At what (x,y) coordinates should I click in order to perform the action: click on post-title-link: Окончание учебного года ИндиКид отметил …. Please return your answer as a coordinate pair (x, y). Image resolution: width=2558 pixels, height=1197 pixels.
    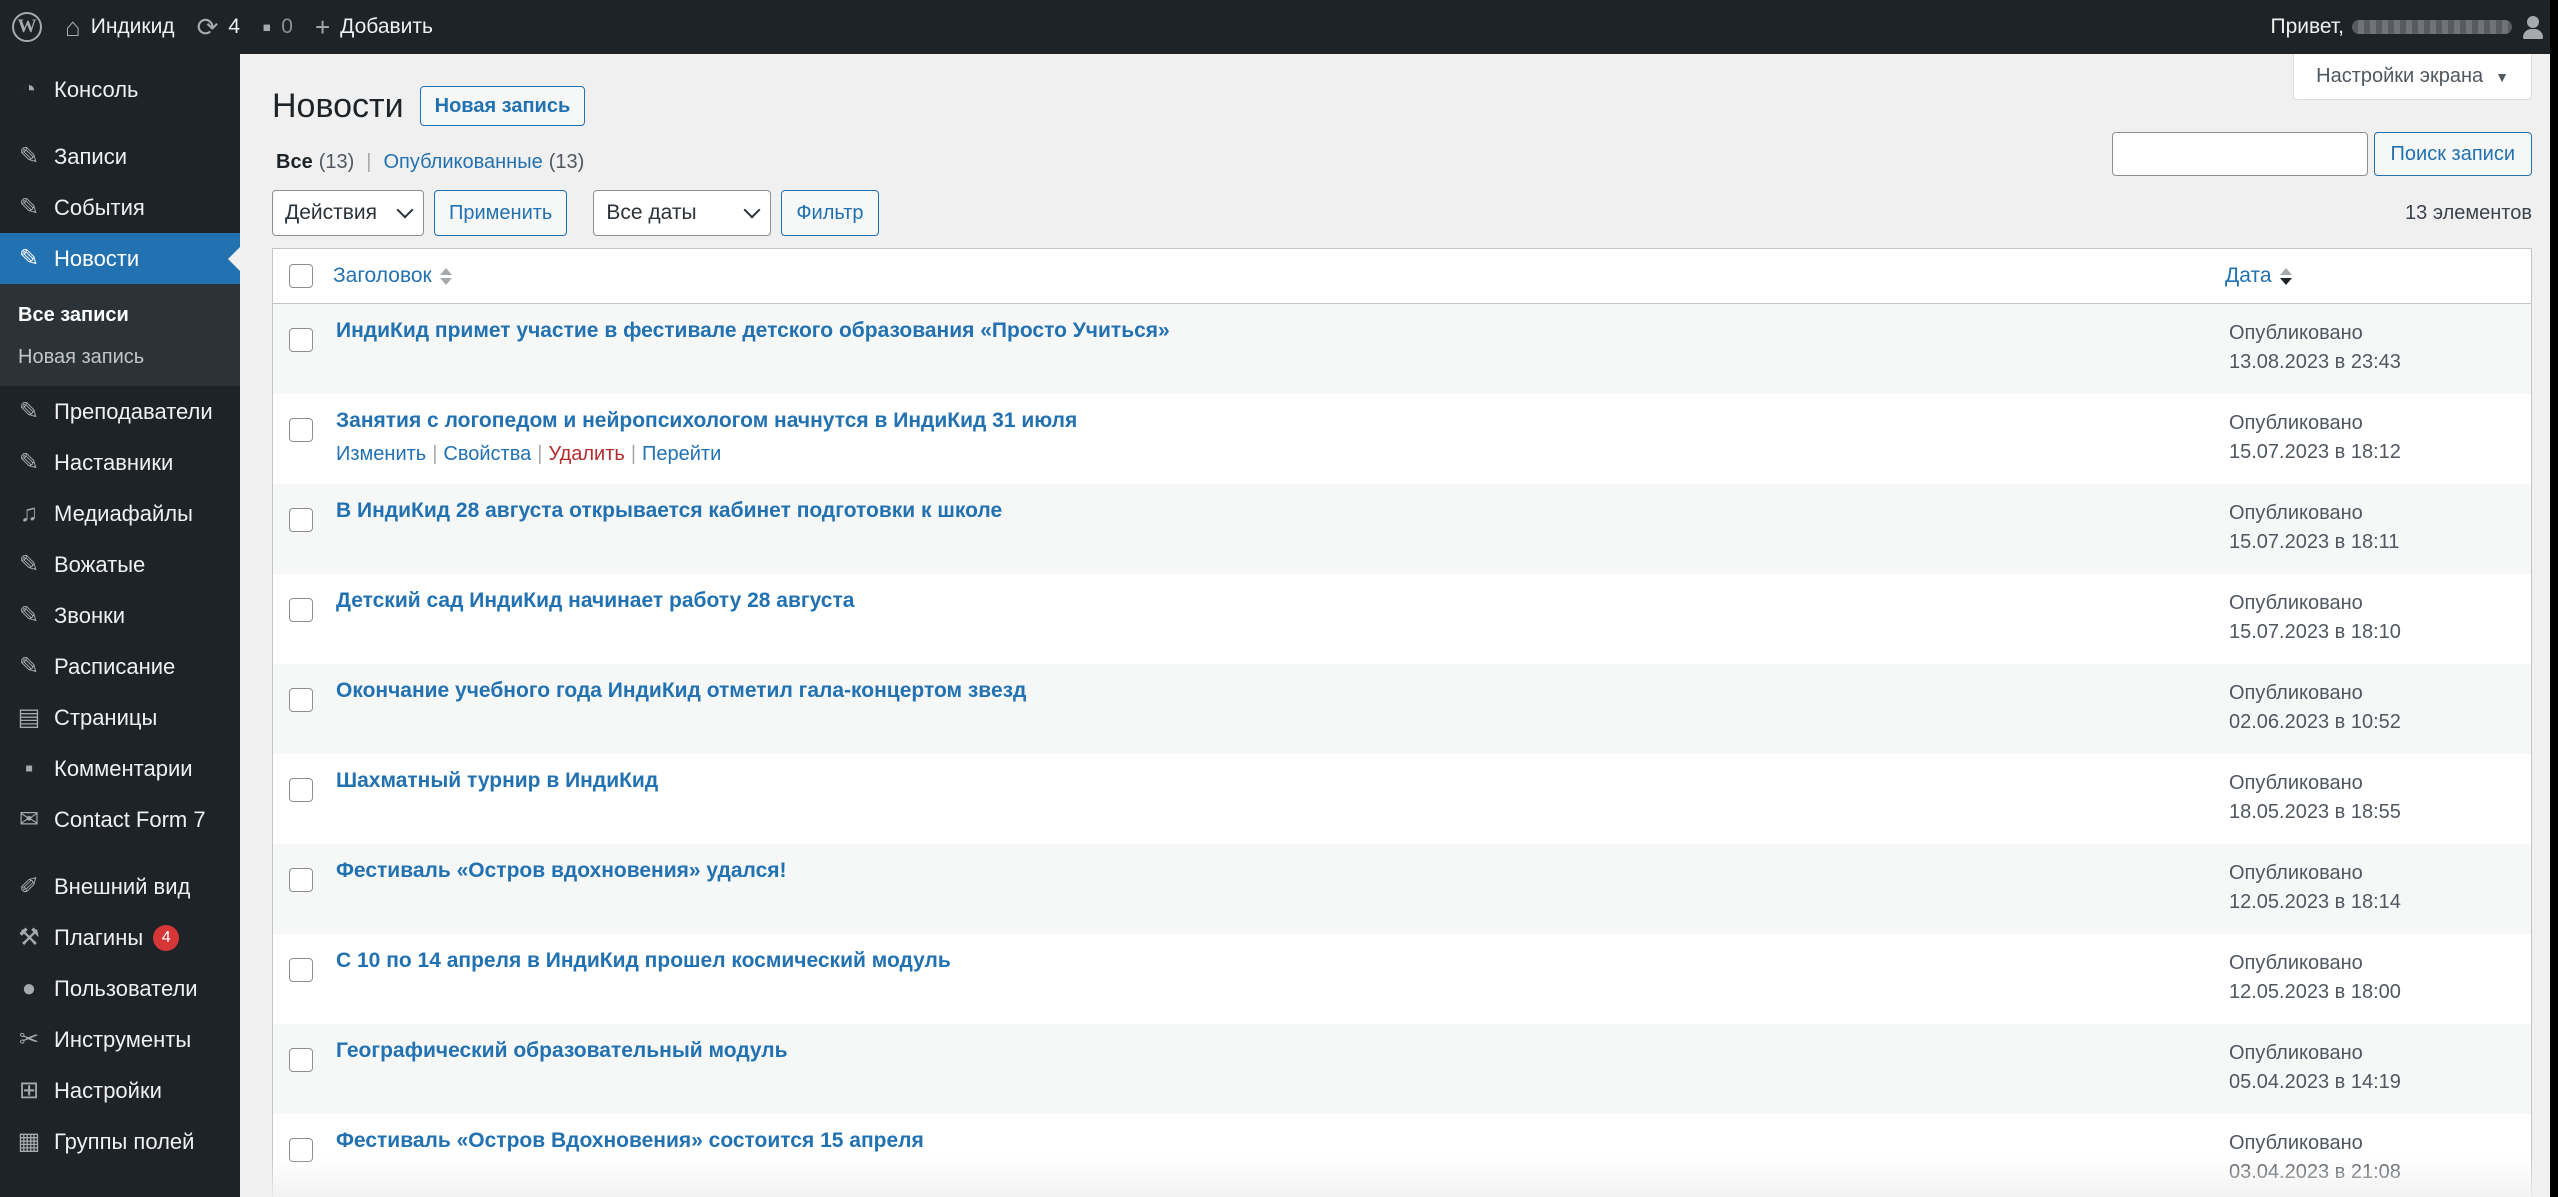
    Looking at the image, I should click on (681, 690).